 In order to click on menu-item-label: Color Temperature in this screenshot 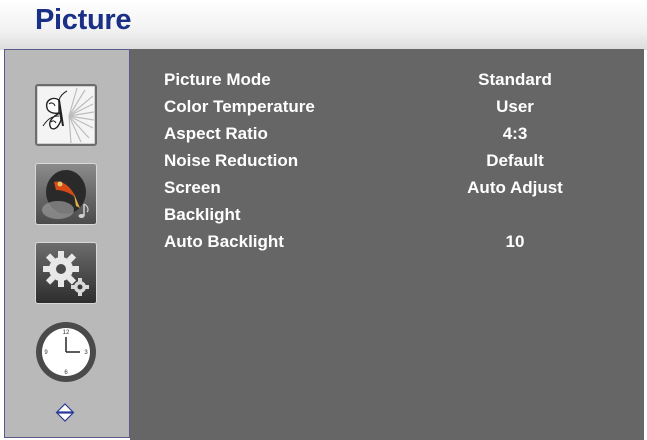, I will do `click(239, 106)`.